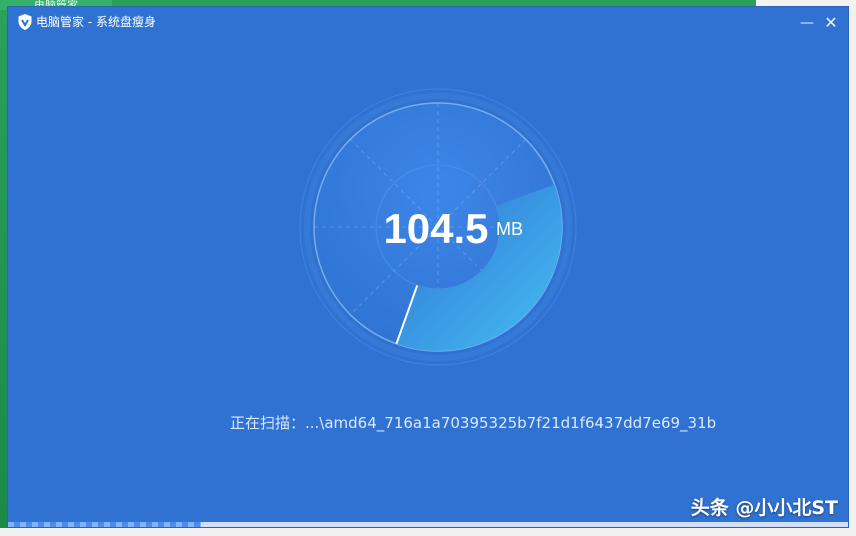 This screenshot has height=536, width=856. Describe the element at coordinates (105, 524) in the screenshot. I see `scan-progress-fill` at that location.